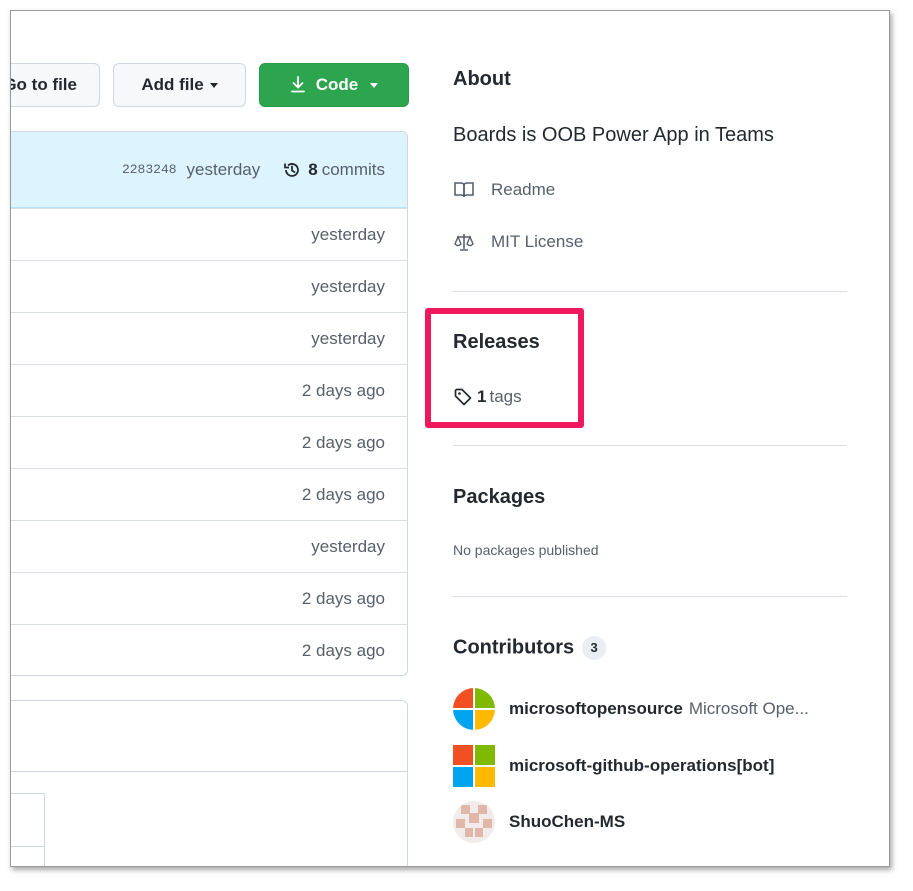 The height and width of the screenshot is (891, 913). I want to click on readme-link: Readme, so click(504, 190).